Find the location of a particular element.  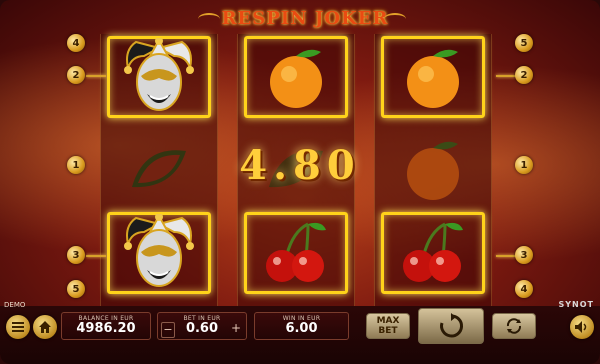

watermelon-icon is located at coordinates (159, 169).